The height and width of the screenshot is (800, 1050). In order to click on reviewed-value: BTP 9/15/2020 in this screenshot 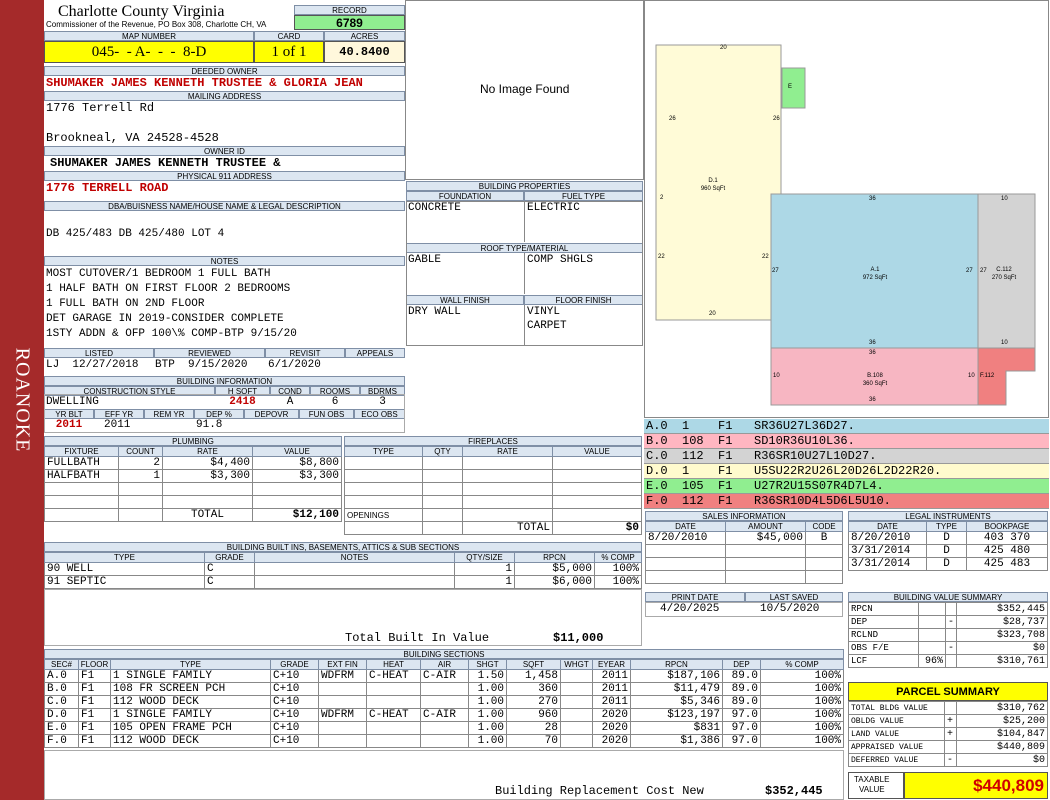, I will do `click(201, 365)`.